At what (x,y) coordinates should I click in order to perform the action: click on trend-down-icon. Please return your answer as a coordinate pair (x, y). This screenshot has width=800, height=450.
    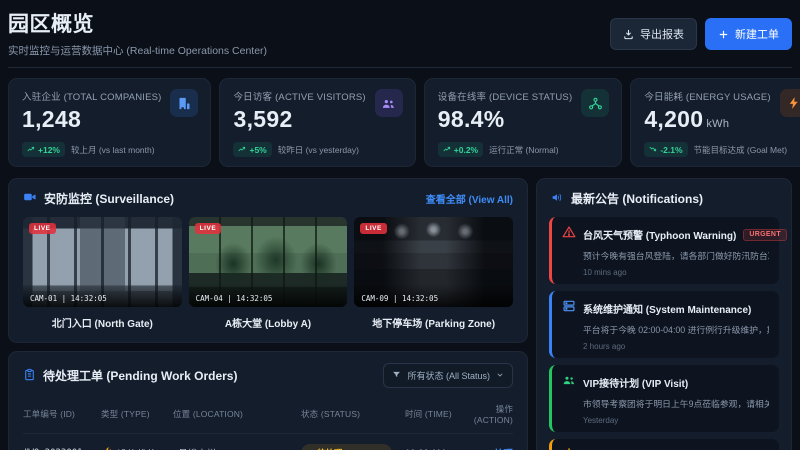
    Looking at the image, I should click on (653, 150).